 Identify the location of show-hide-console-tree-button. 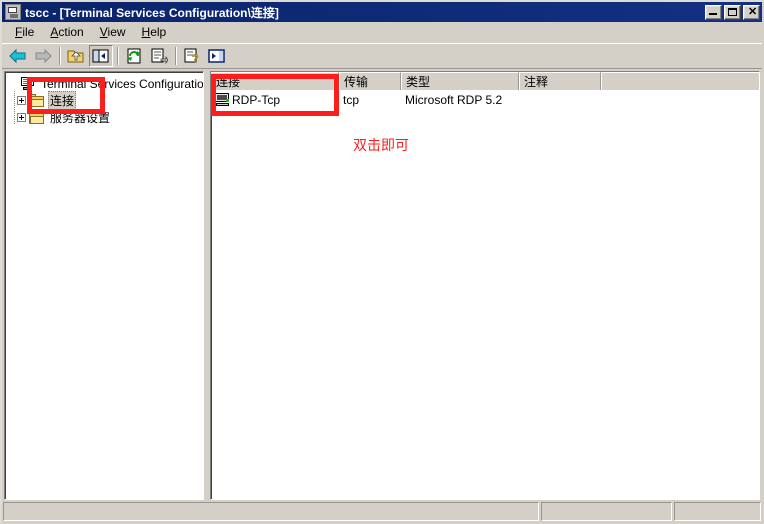
(101, 56).